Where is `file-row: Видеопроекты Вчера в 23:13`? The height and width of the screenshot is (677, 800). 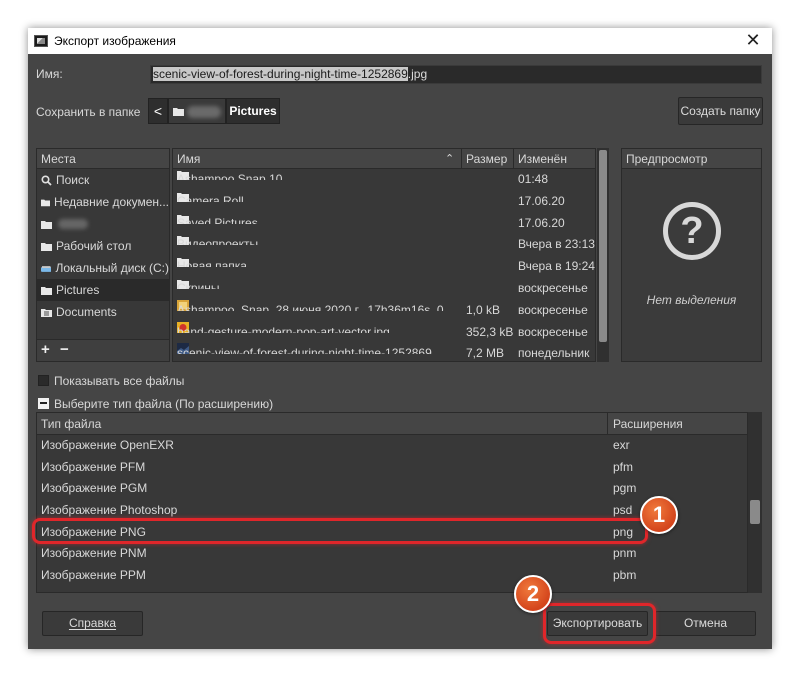
file-row: Видеопроекты Вчера в 23:13 is located at coordinates (384, 245).